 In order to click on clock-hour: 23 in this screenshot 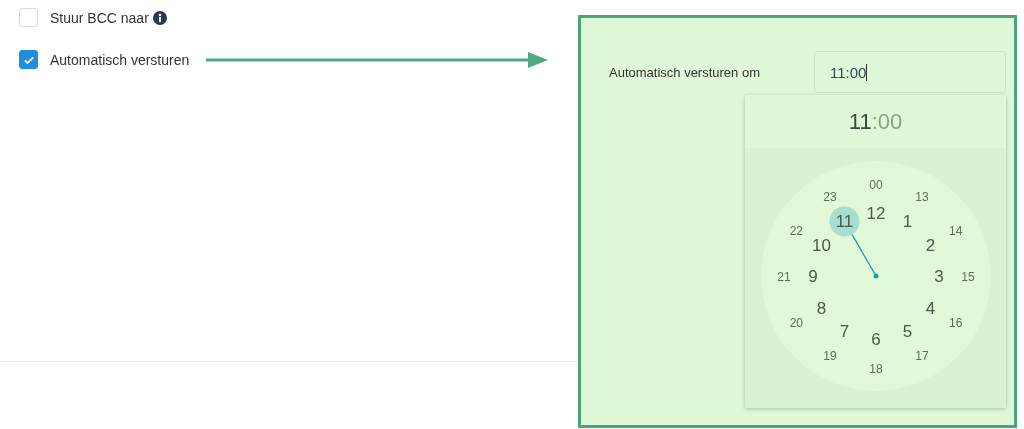, I will do `click(829, 196)`.